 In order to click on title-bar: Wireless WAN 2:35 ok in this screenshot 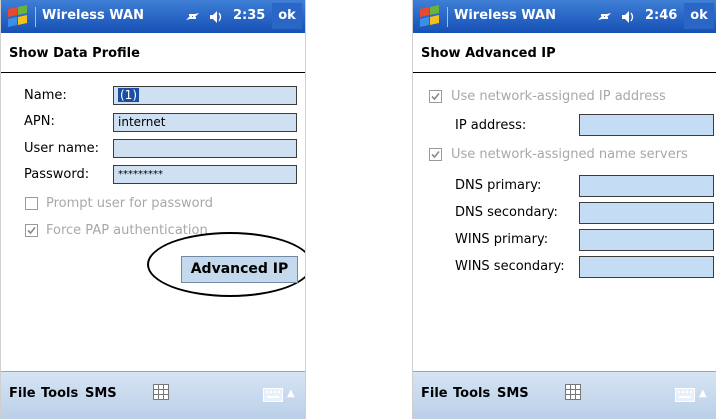, I will do `click(153, 16)`.